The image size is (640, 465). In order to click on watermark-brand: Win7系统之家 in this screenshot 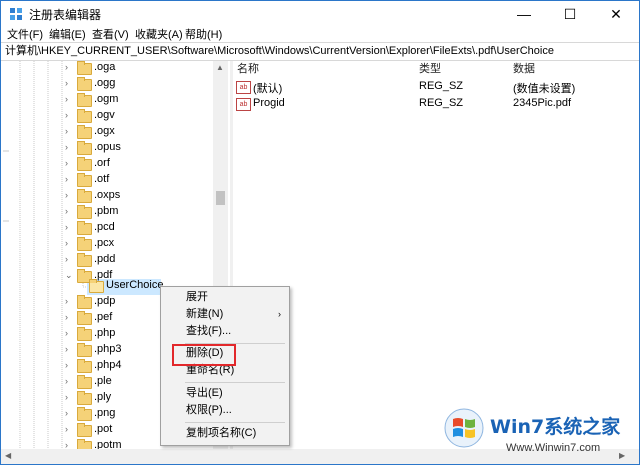, I will do `click(555, 427)`.